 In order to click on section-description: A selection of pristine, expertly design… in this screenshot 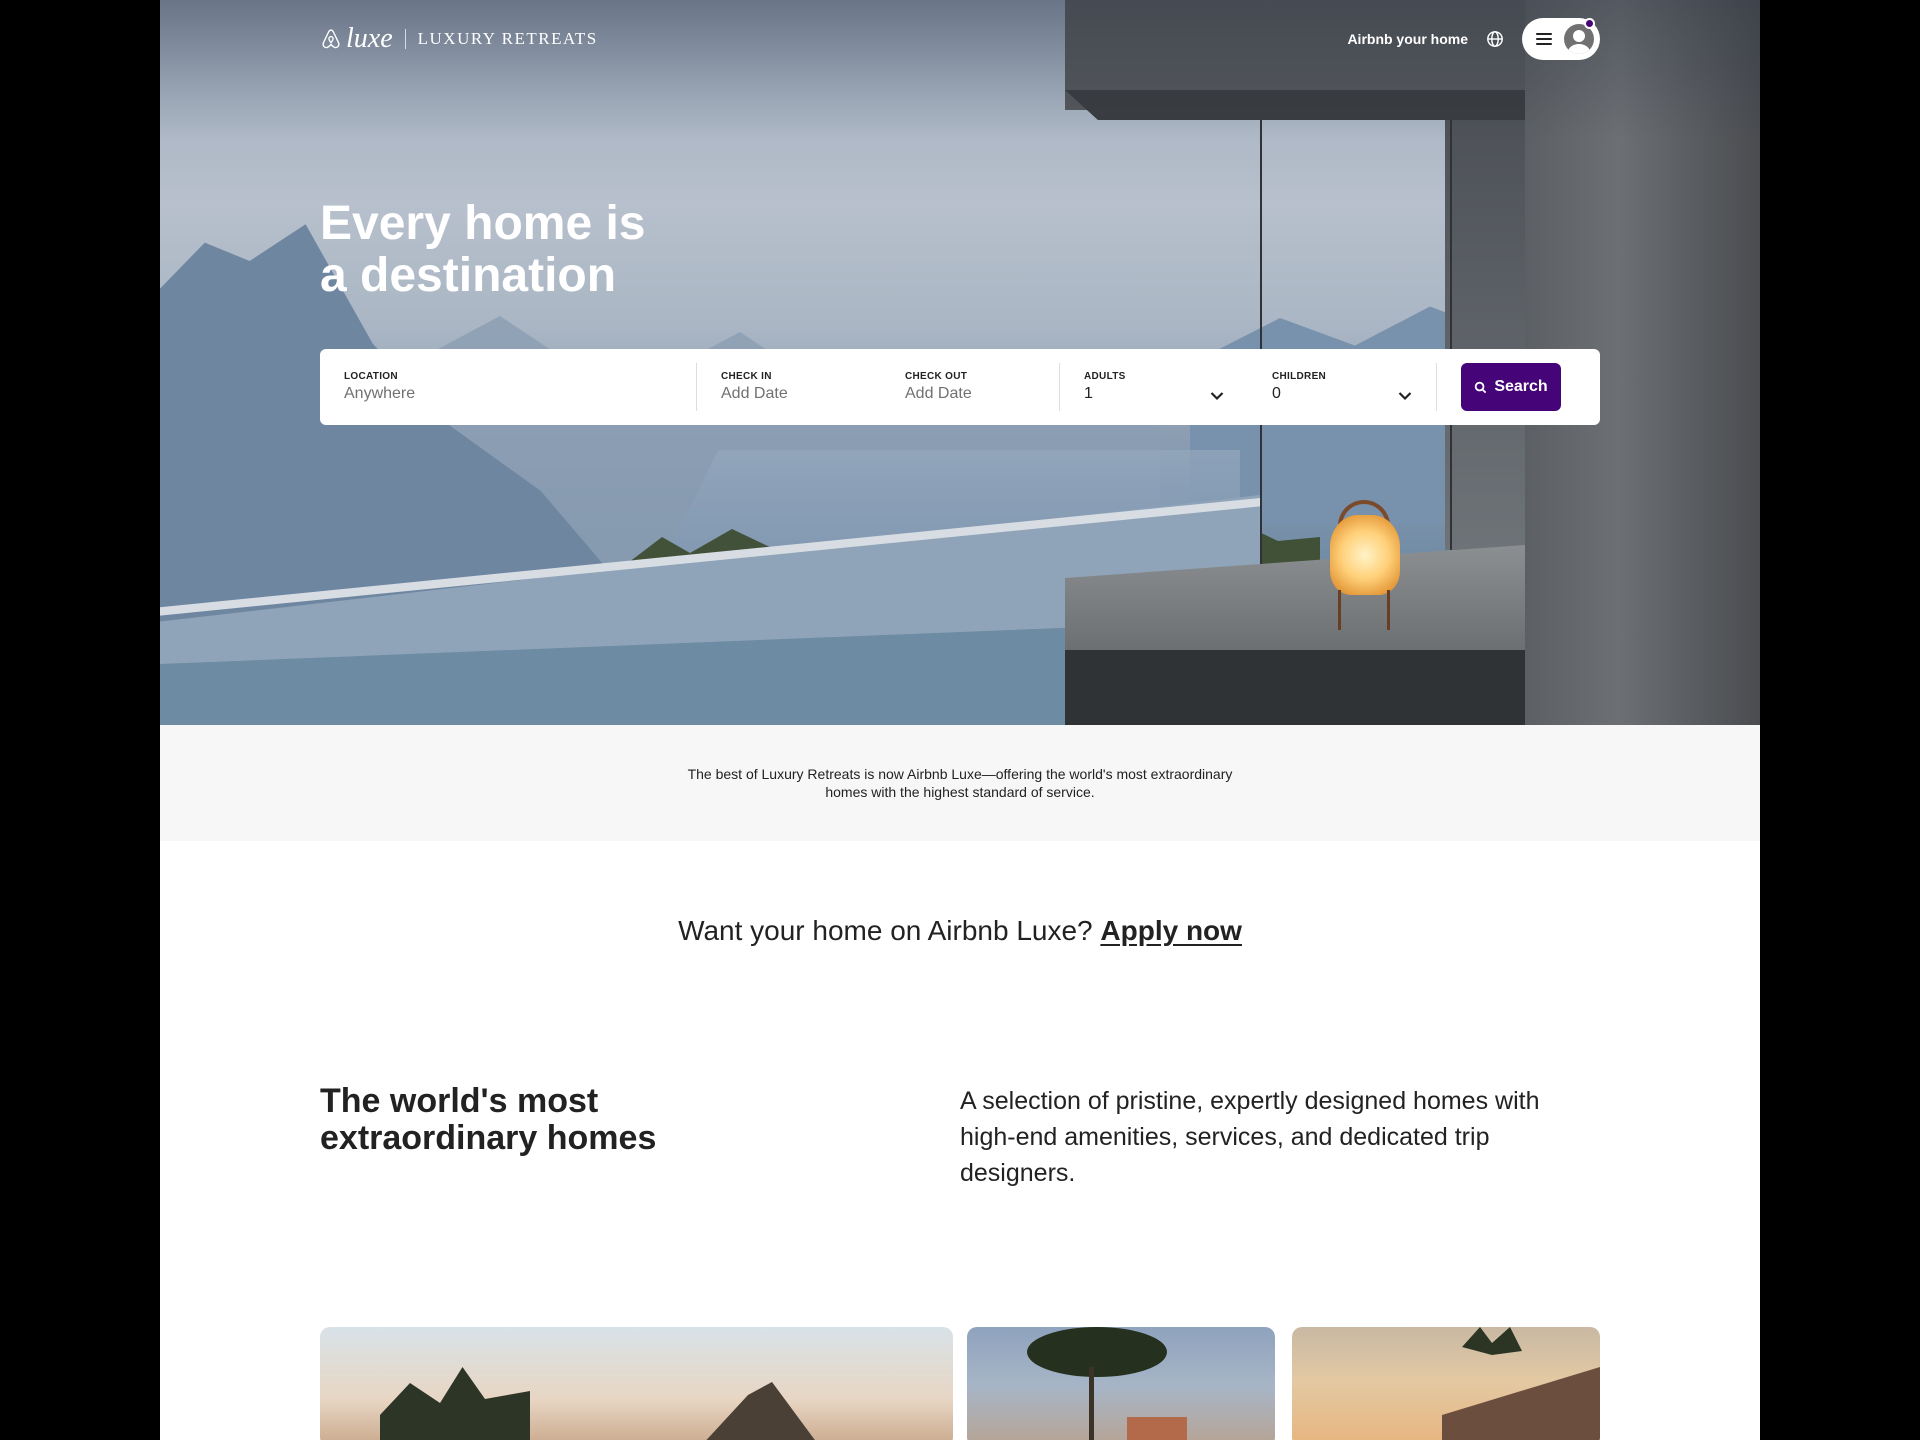, I will do `click(1250, 1137)`.